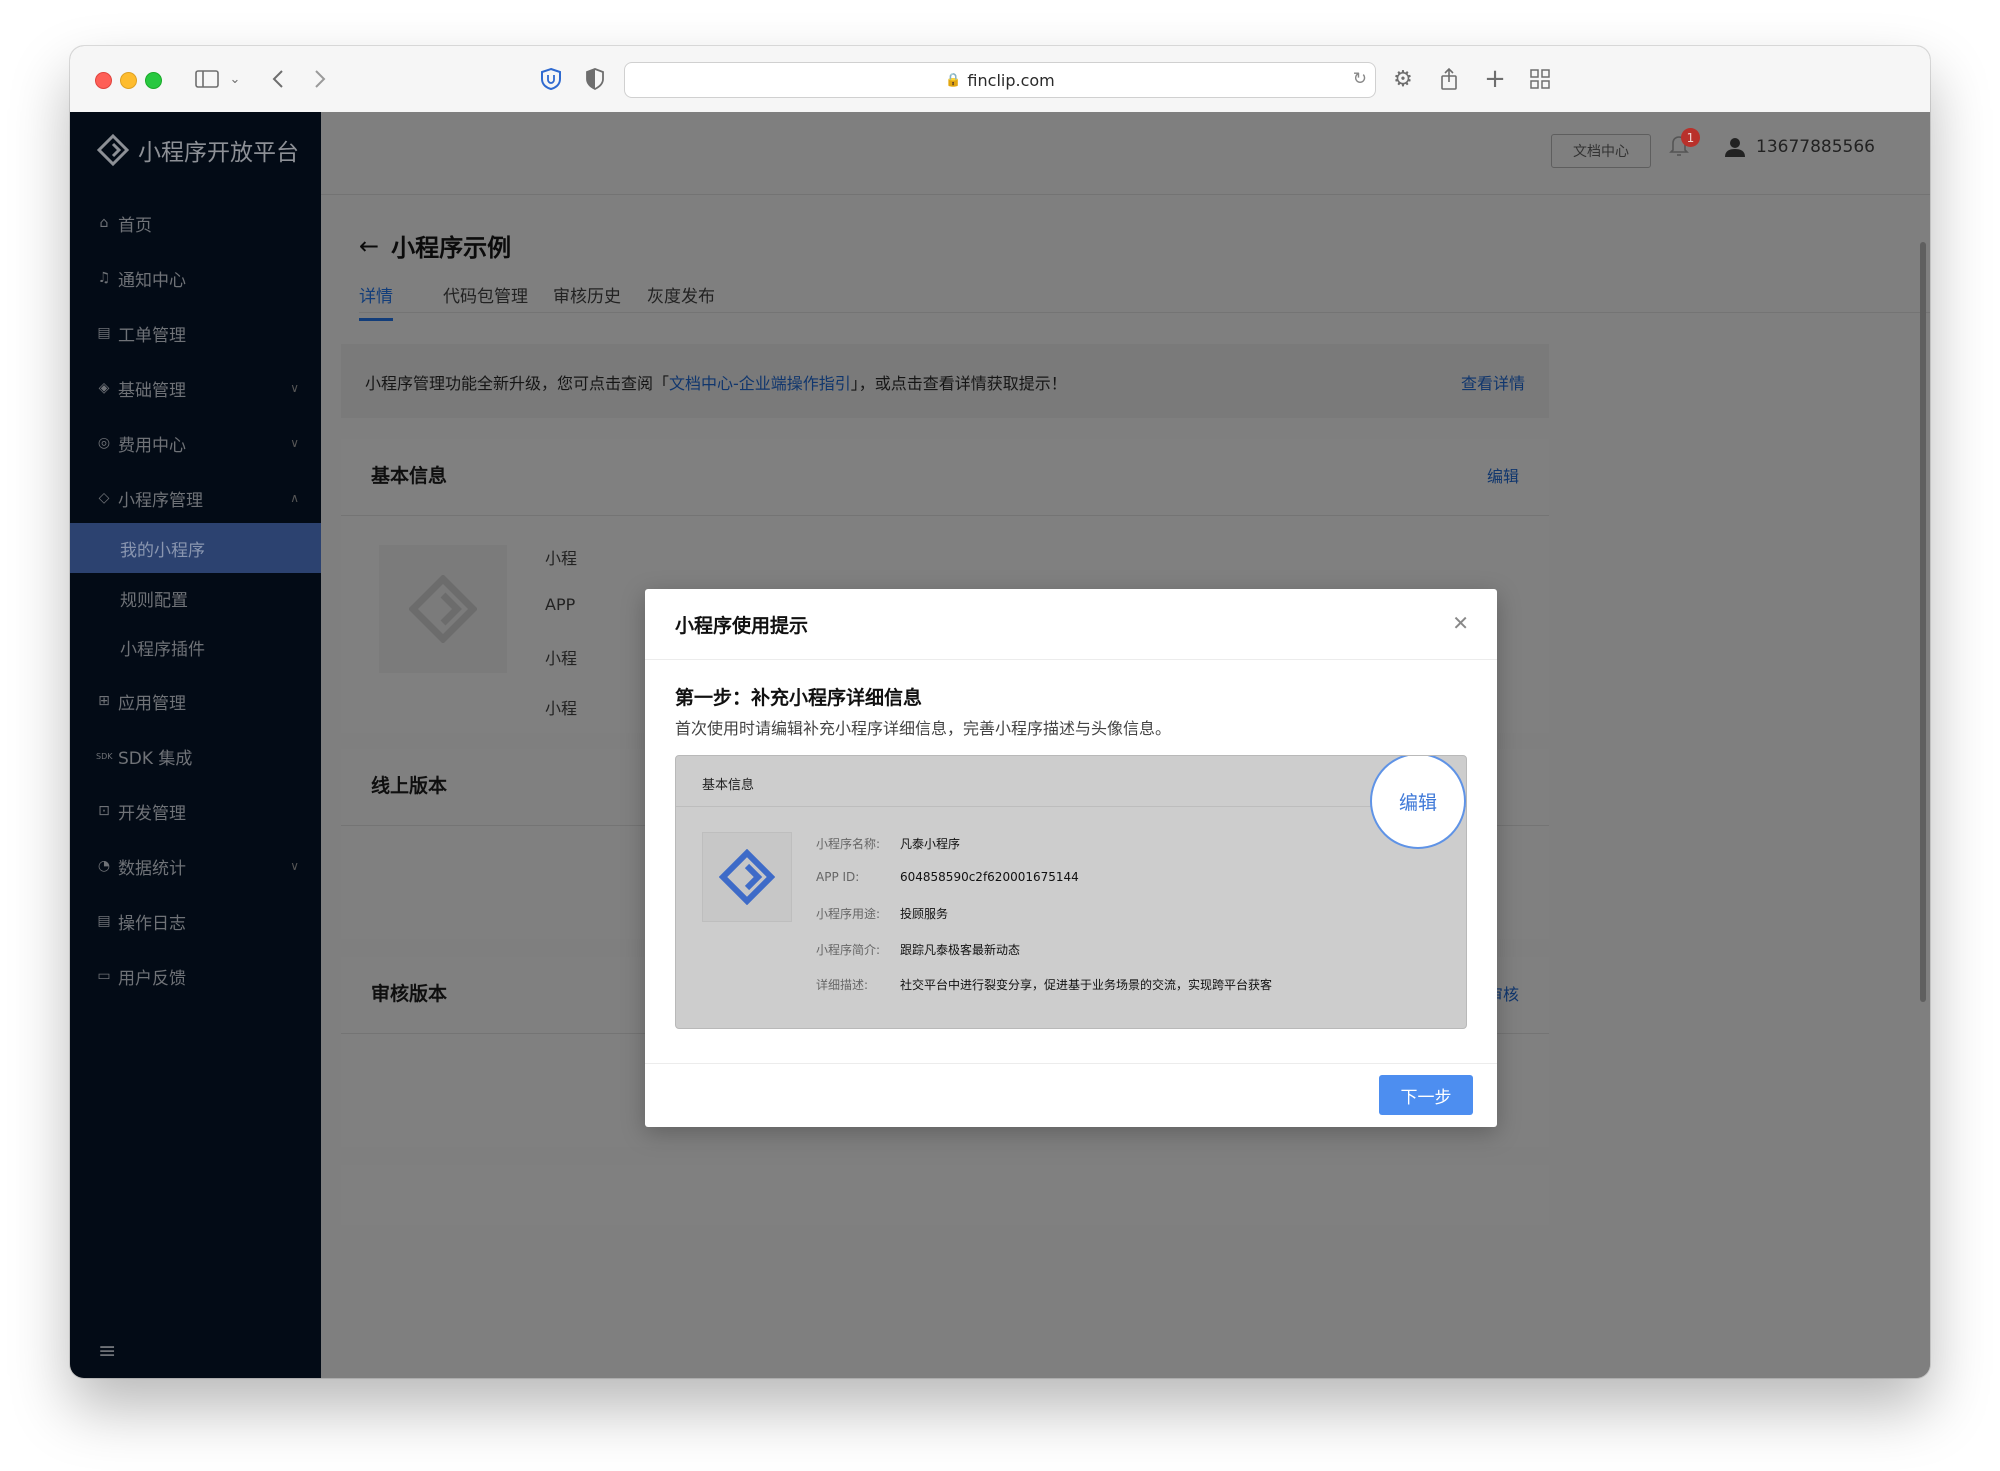 The image size is (2000, 1471). What do you see at coordinates (1923, 622) in the screenshot?
I see `scrollbar` at bounding box center [1923, 622].